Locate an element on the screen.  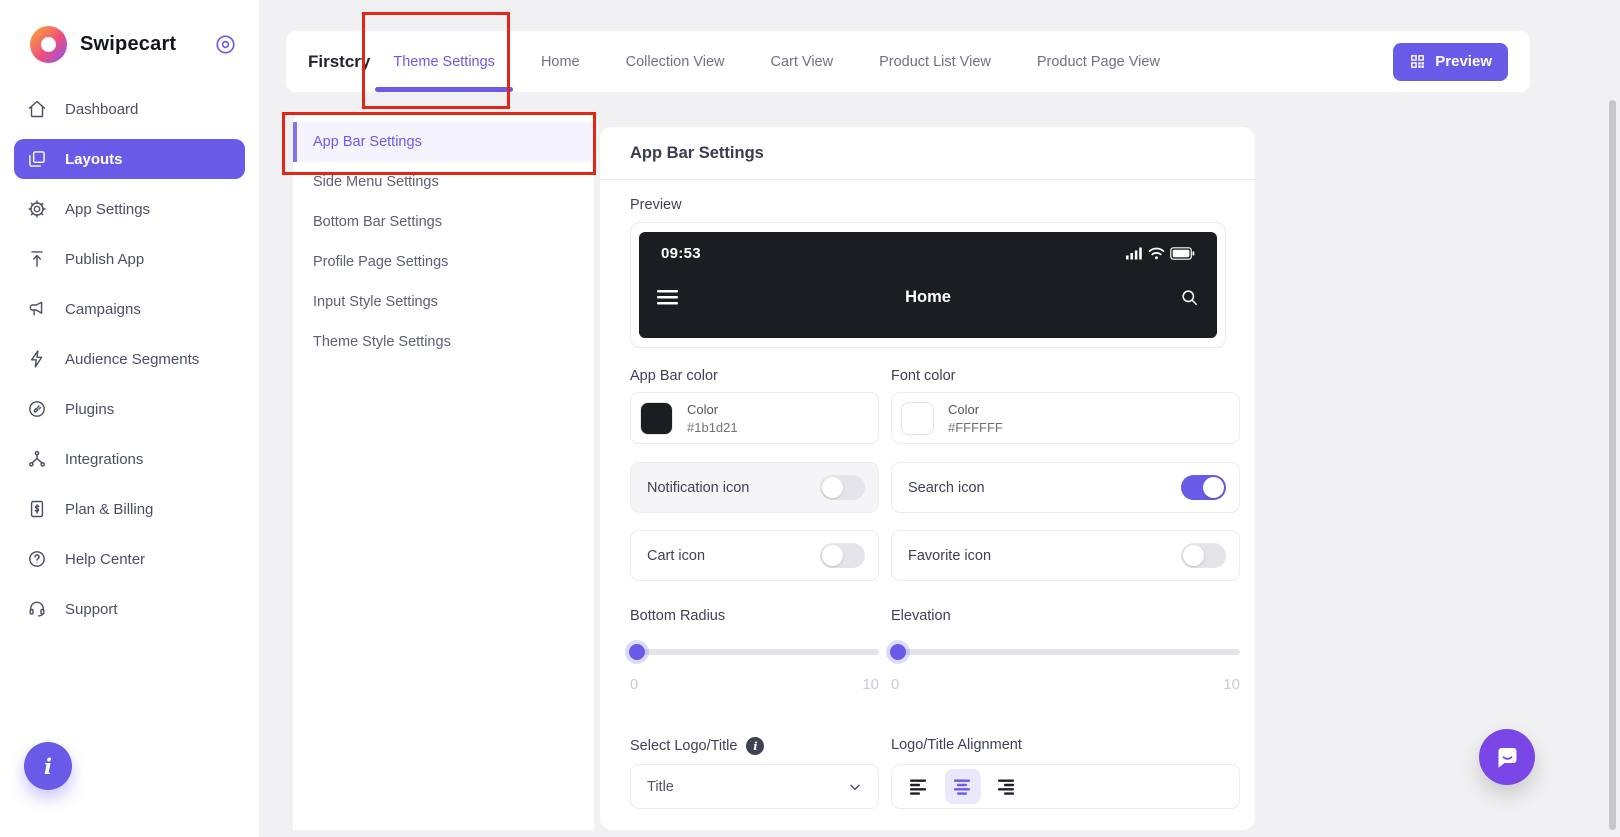
tab-product-page-view: Product Page View is located at coordinates (1098, 61).